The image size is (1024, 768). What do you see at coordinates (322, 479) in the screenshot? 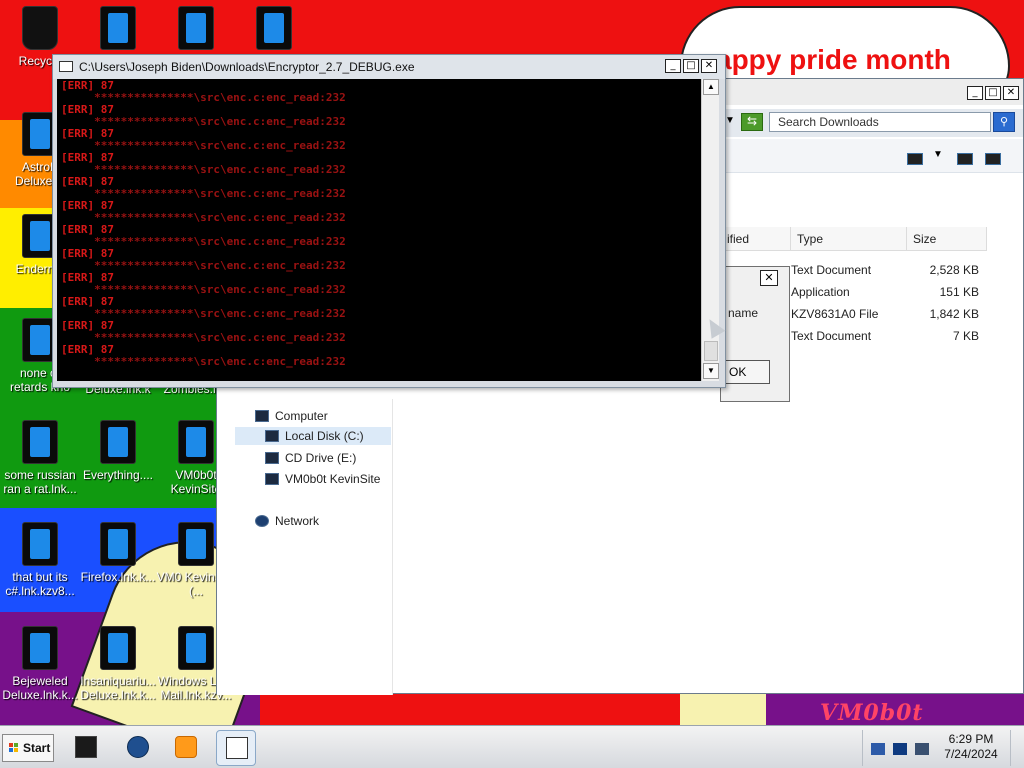
I see `nav-item-vm-site: VM0b0t KevinSite` at bounding box center [322, 479].